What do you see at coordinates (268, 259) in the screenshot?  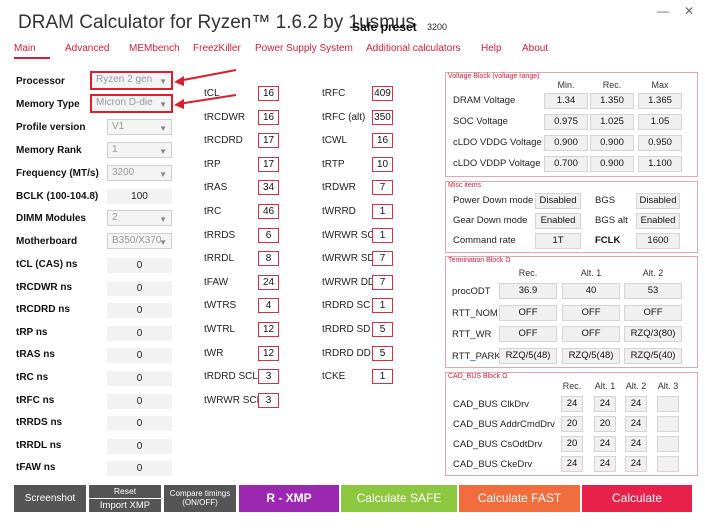 I see `timing-value: 8` at bounding box center [268, 259].